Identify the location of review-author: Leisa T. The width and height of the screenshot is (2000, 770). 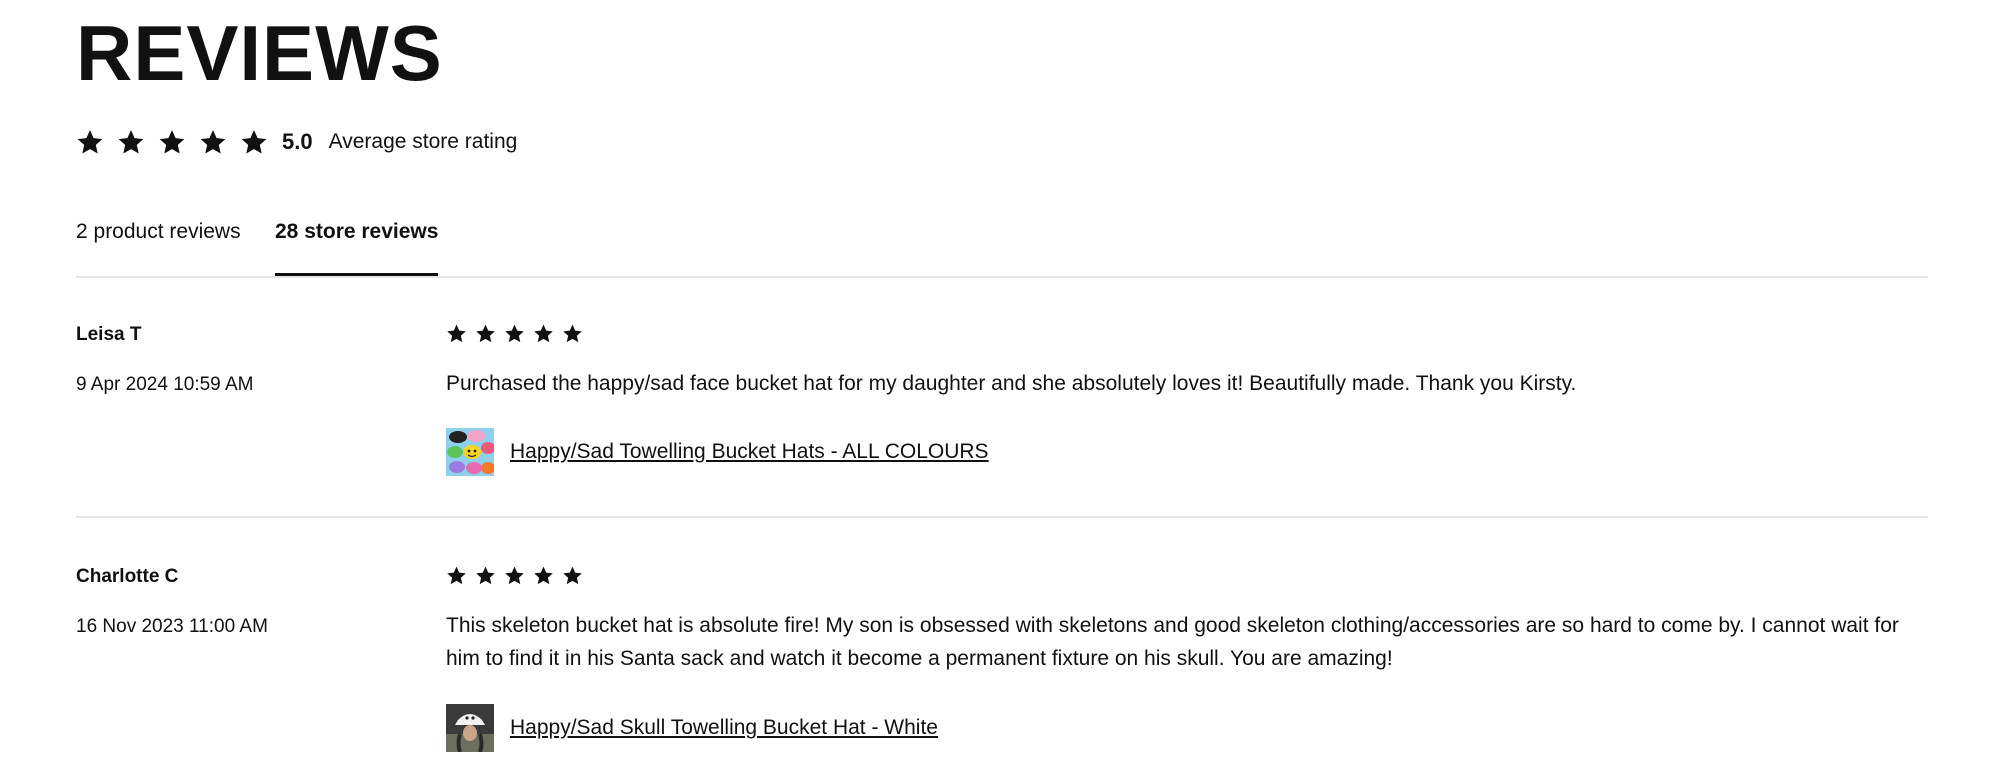
(109, 334).